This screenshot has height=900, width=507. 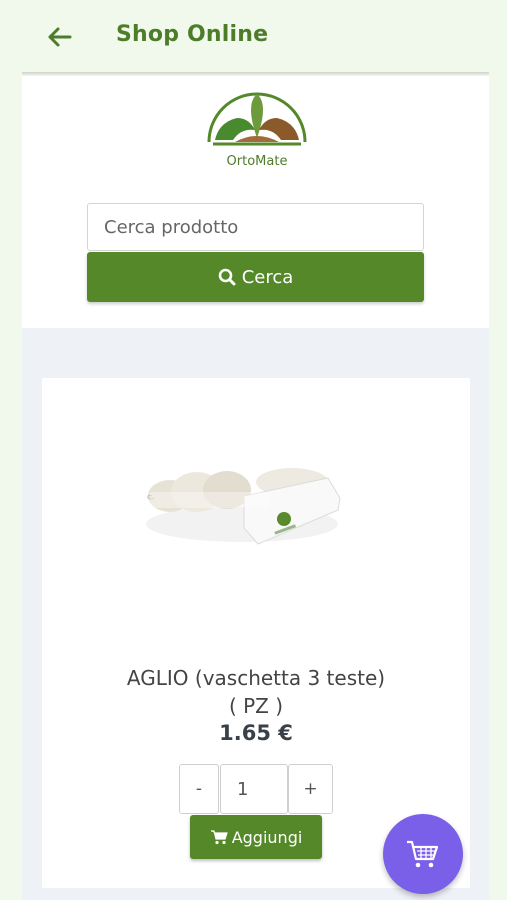 What do you see at coordinates (243, 506) in the screenshot?
I see `garlic-product-image` at bounding box center [243, 506].